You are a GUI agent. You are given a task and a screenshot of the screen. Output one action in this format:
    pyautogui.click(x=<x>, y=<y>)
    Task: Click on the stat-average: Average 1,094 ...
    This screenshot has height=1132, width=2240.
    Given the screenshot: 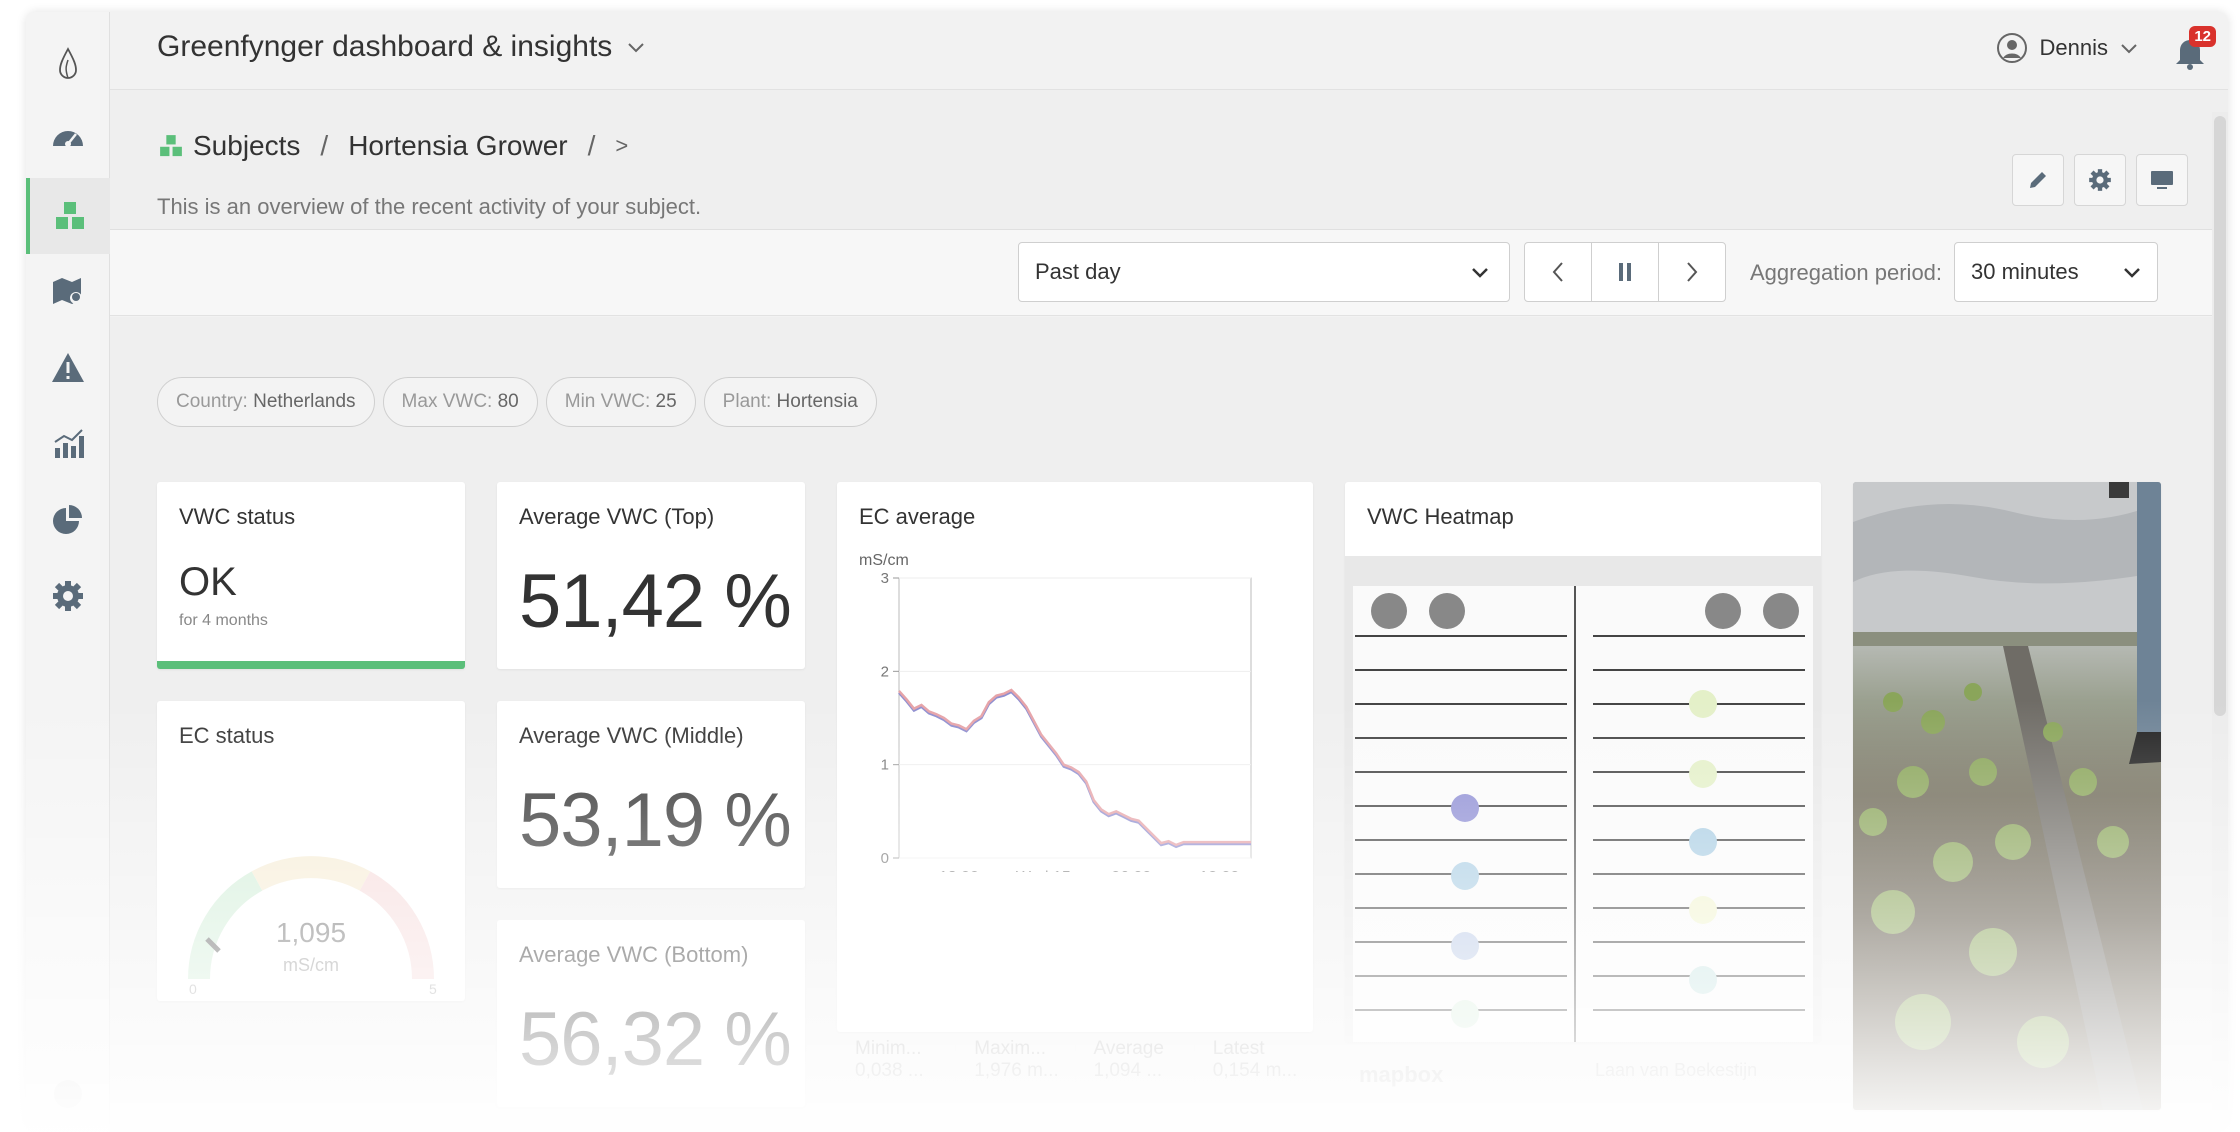 What is the action you would take?
    pyautogui.click(x=1135, y=1060)
    